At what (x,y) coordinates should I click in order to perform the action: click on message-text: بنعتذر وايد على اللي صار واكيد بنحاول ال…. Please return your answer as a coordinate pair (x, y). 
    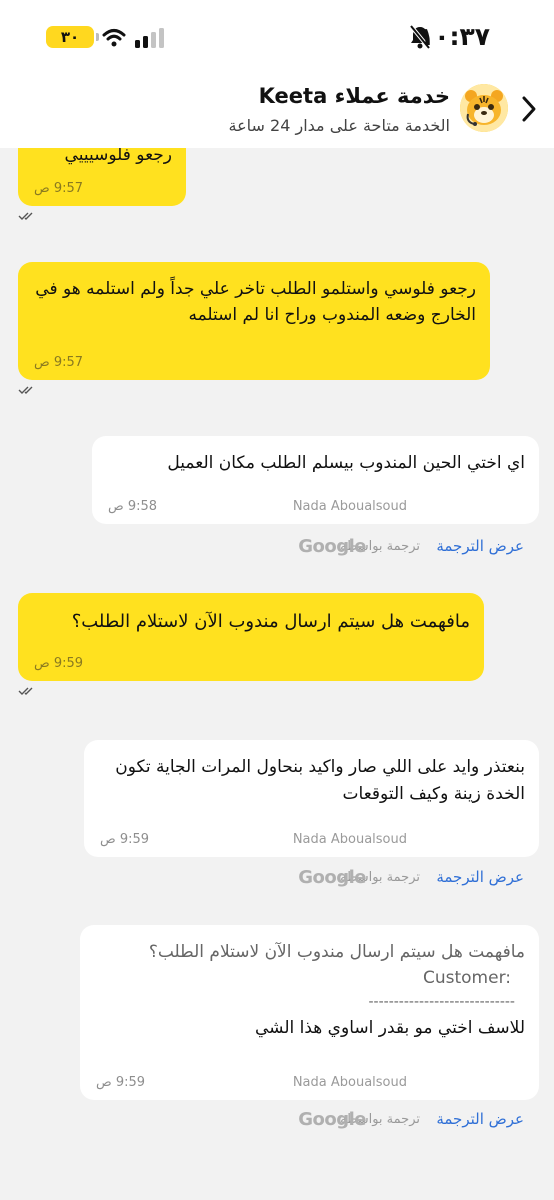
    Looking at the image, I should click on (320, 780).